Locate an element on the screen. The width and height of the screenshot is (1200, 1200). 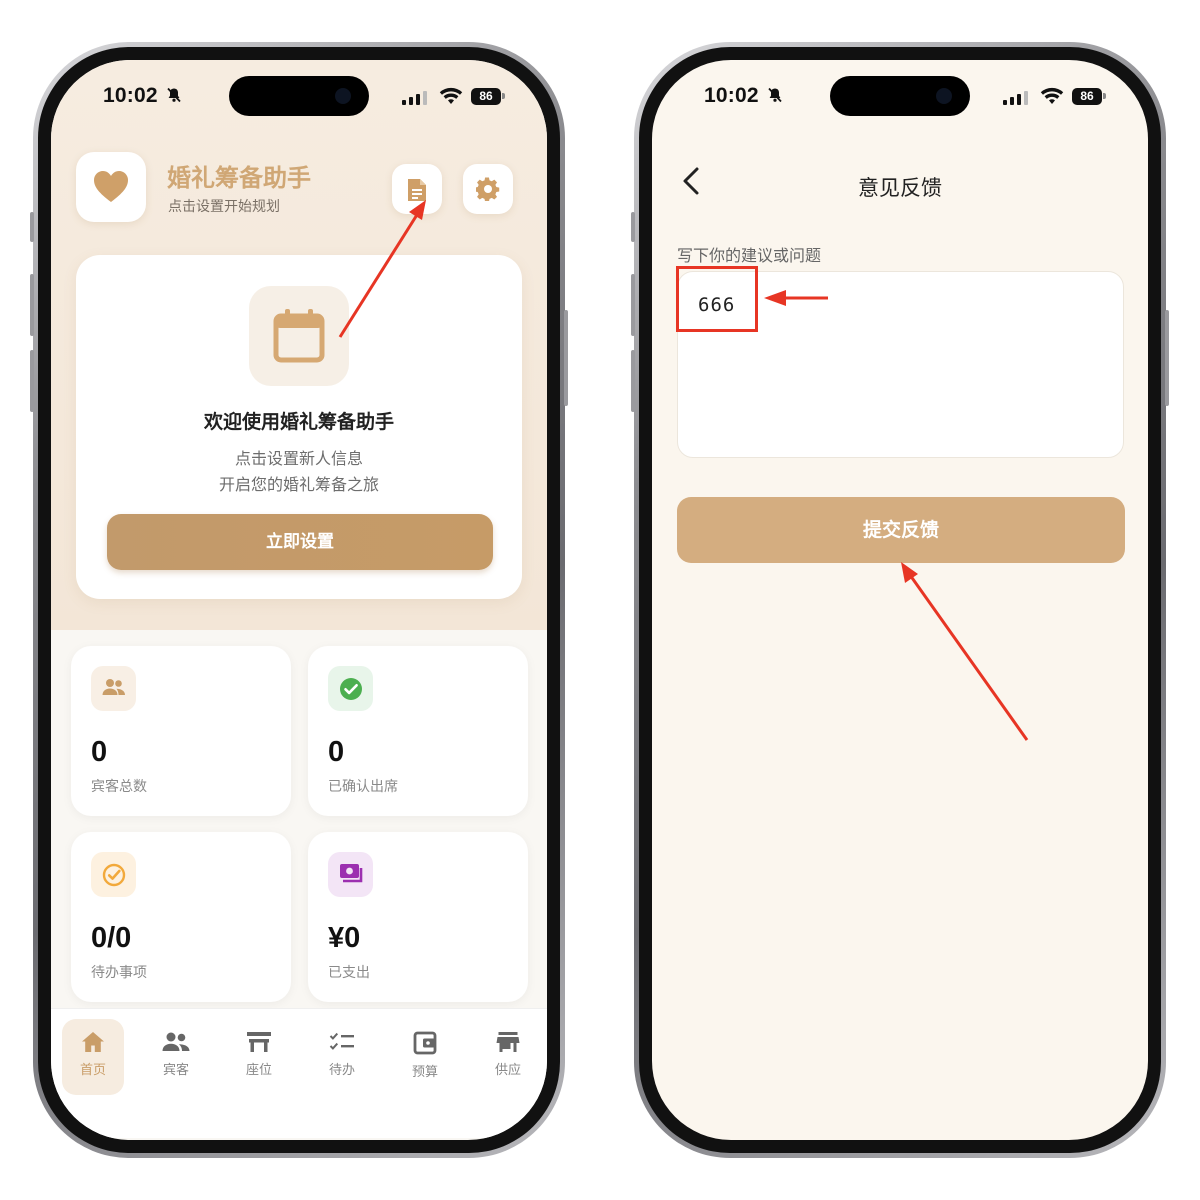
annotation-arrow-submit is located at coordinates (965, 651).